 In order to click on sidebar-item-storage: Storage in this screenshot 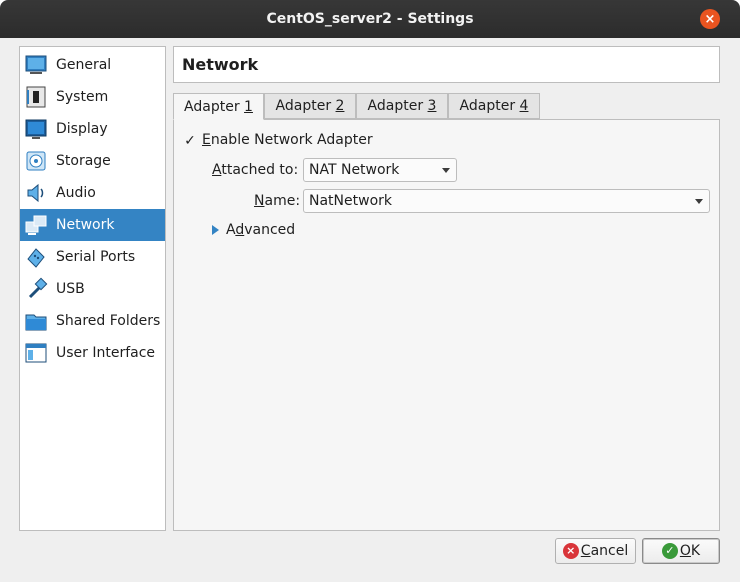, I will do `click(92, 161)`.